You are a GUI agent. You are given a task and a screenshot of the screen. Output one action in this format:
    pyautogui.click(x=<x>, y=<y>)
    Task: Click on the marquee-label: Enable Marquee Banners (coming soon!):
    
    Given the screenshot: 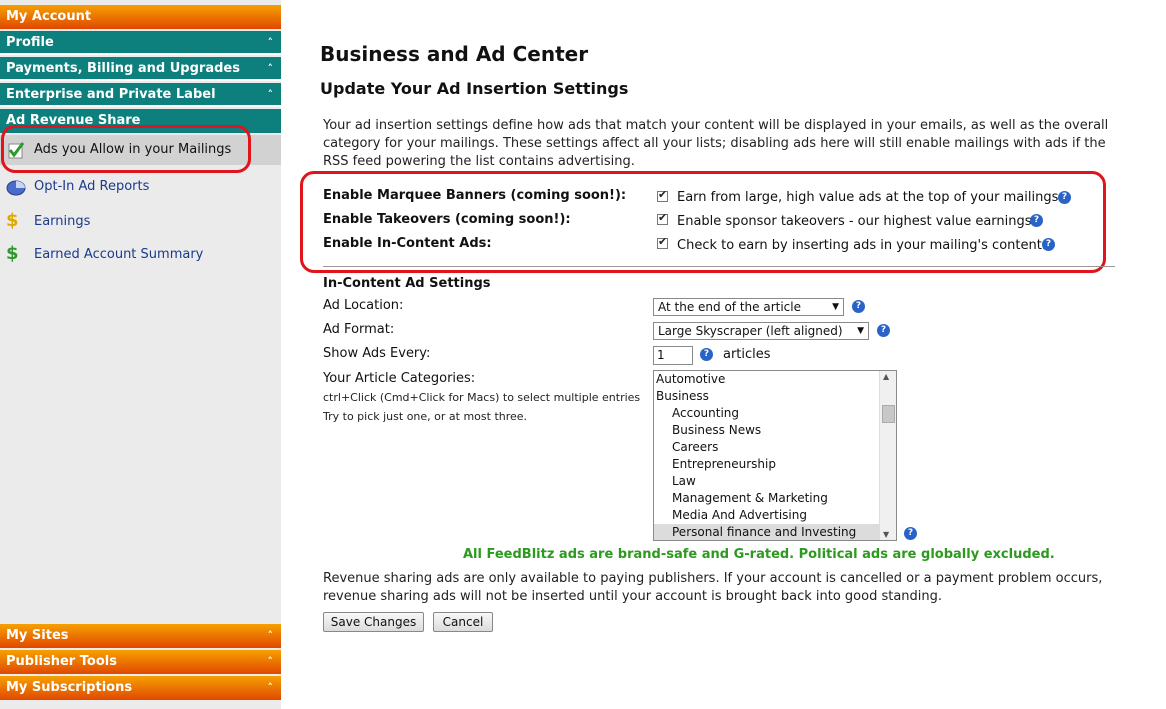 What is the action you would take?
    pyautogui.click(x=475, y=195)
    